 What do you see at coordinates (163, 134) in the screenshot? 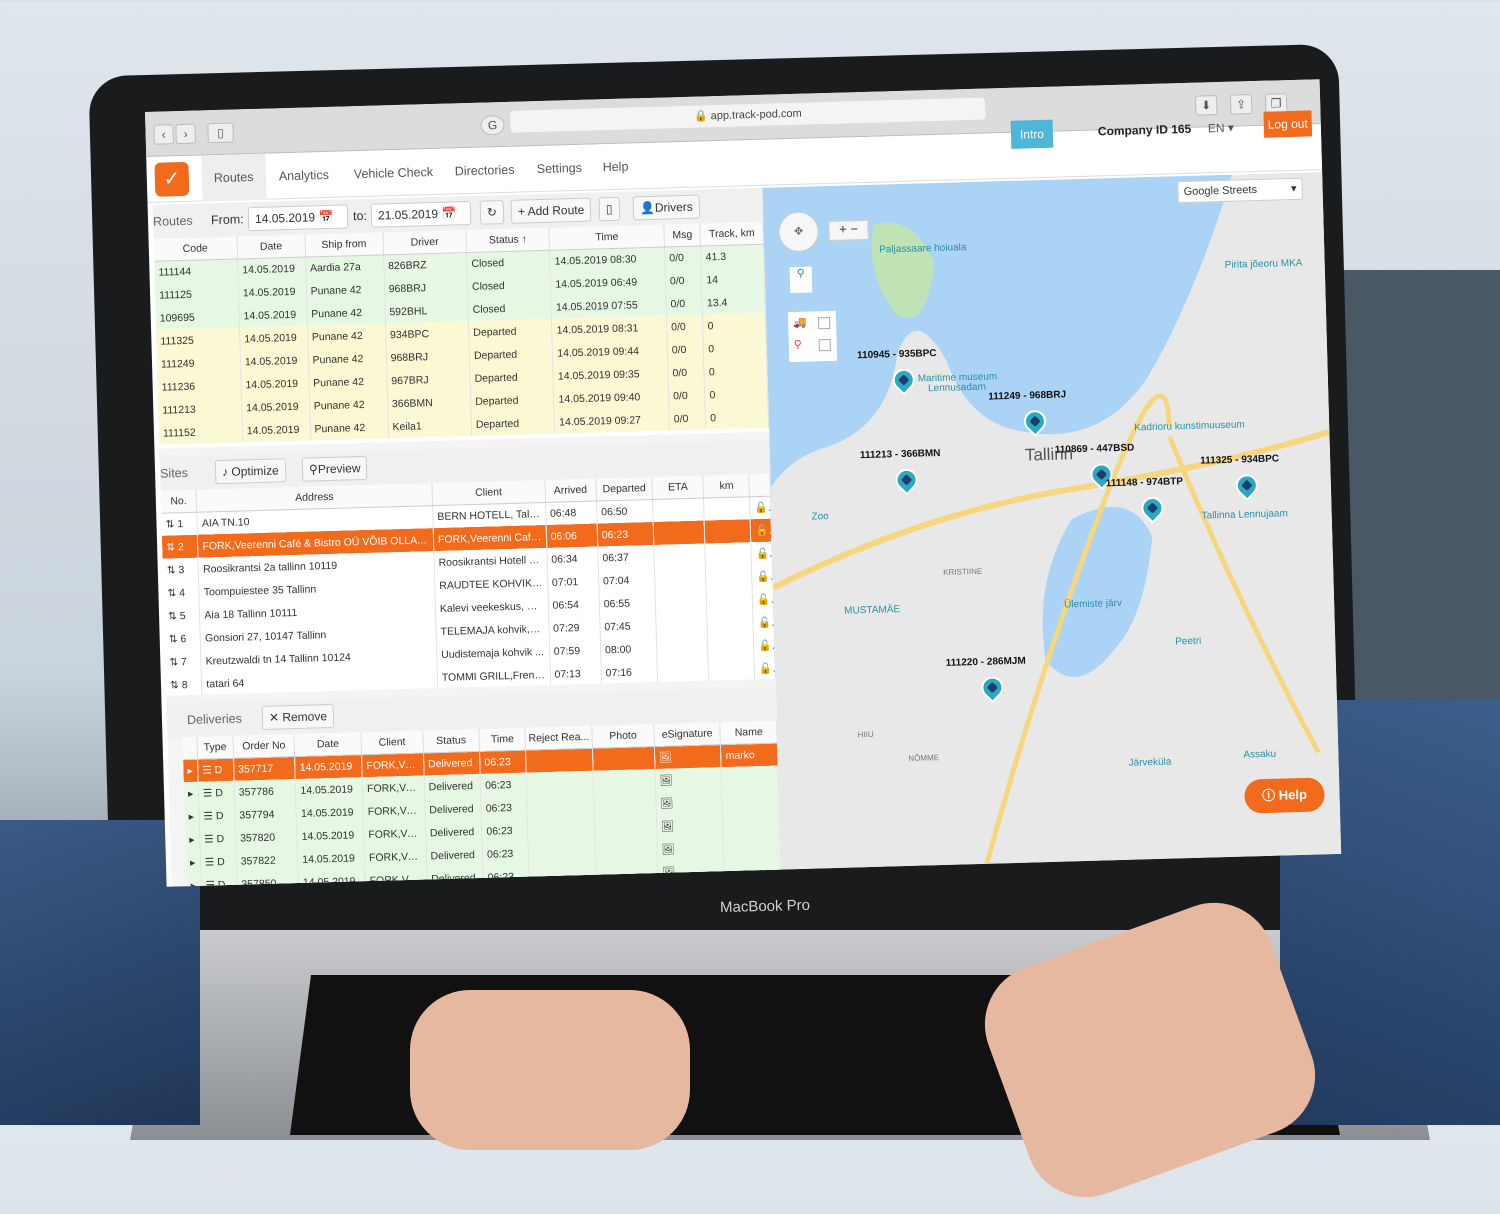
I see `back-button: ‹` at bounding box center [163, 134].